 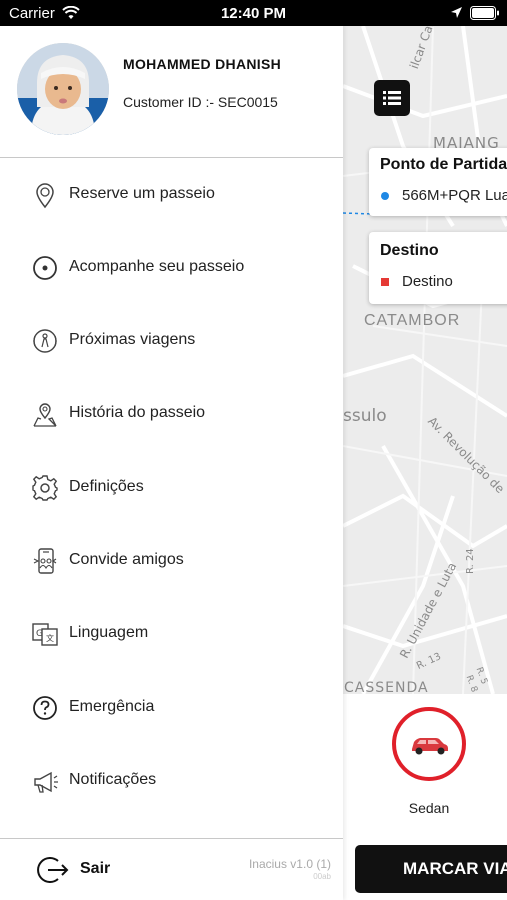 I want to click on upcoming-trip-icon, so click(x=45, y=341).